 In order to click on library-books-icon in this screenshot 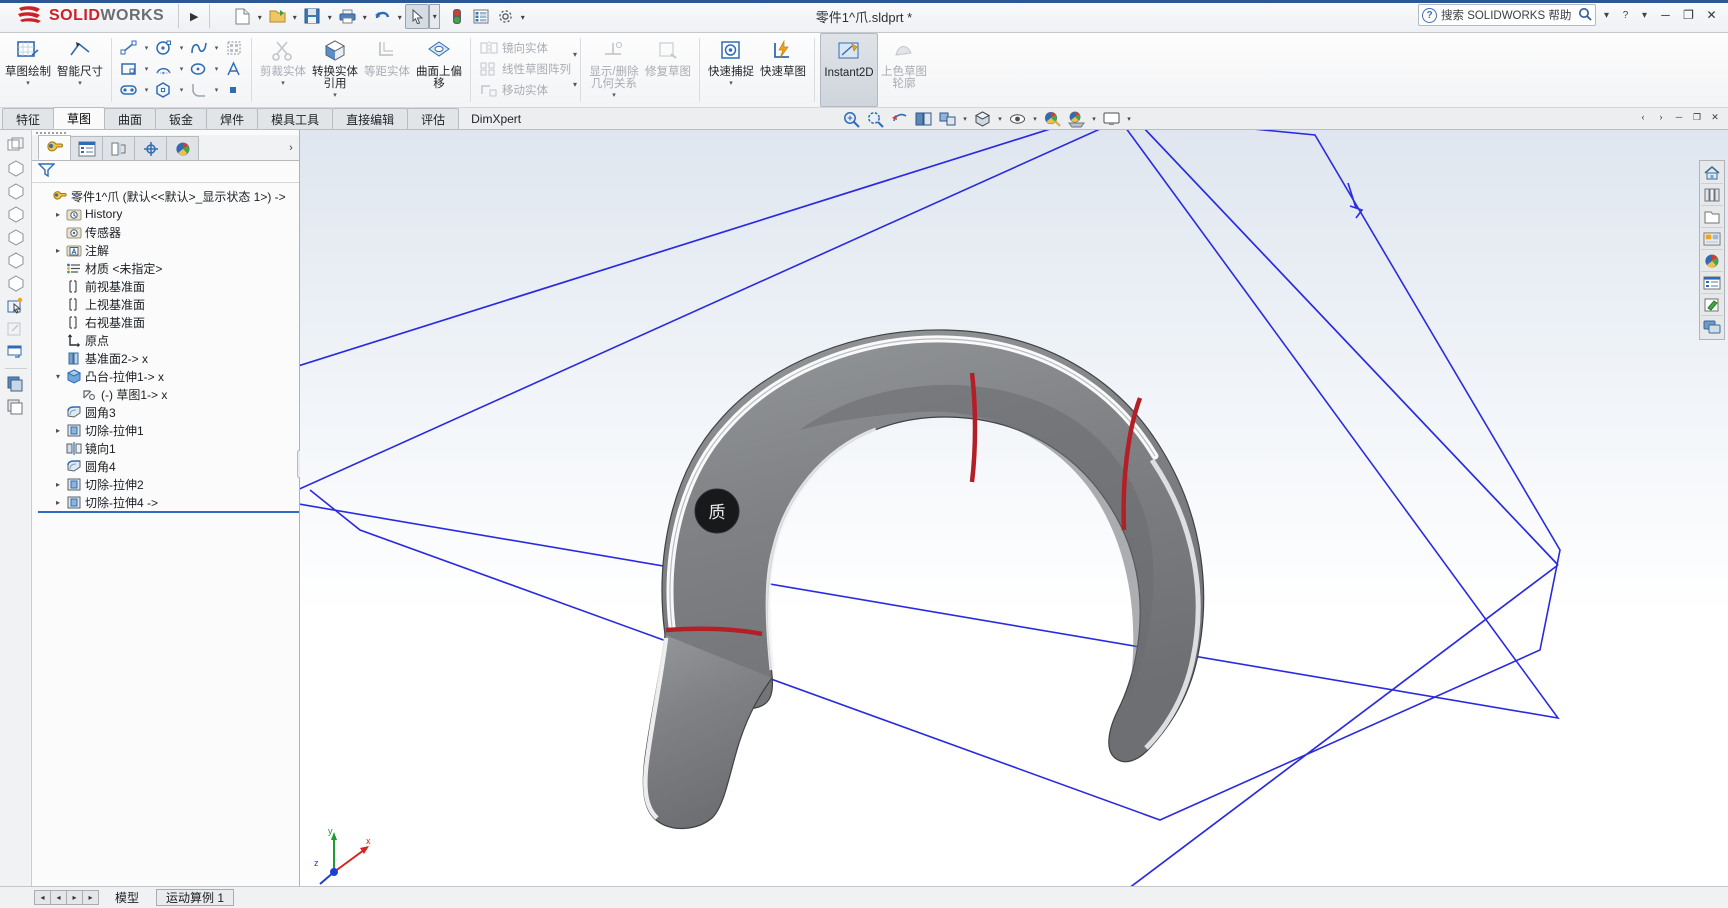, I will do `click(1712, 195)`.